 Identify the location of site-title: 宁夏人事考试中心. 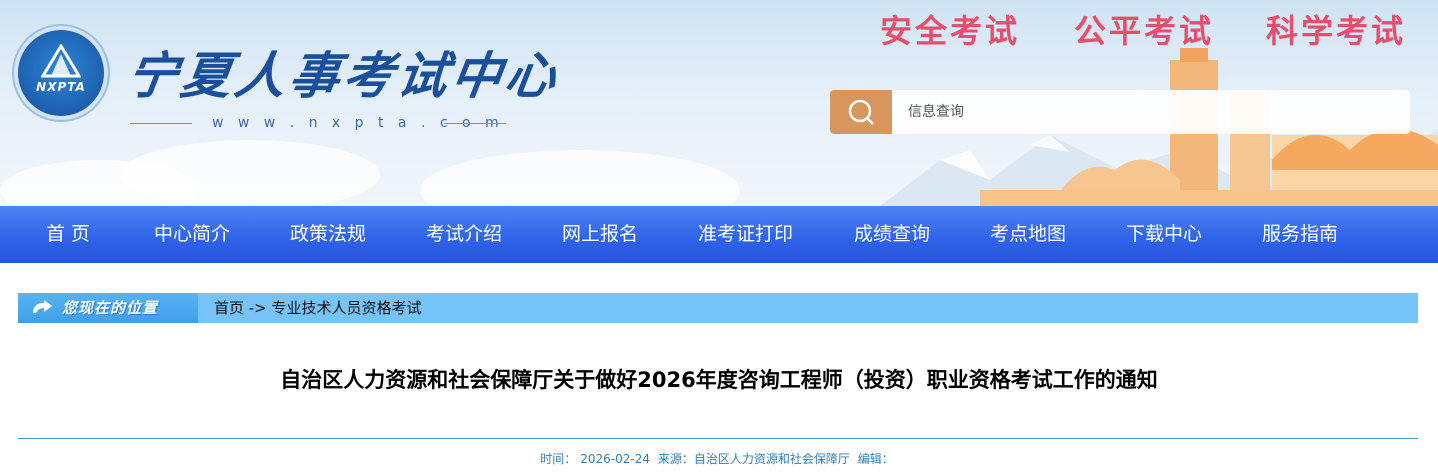
(344, 72).